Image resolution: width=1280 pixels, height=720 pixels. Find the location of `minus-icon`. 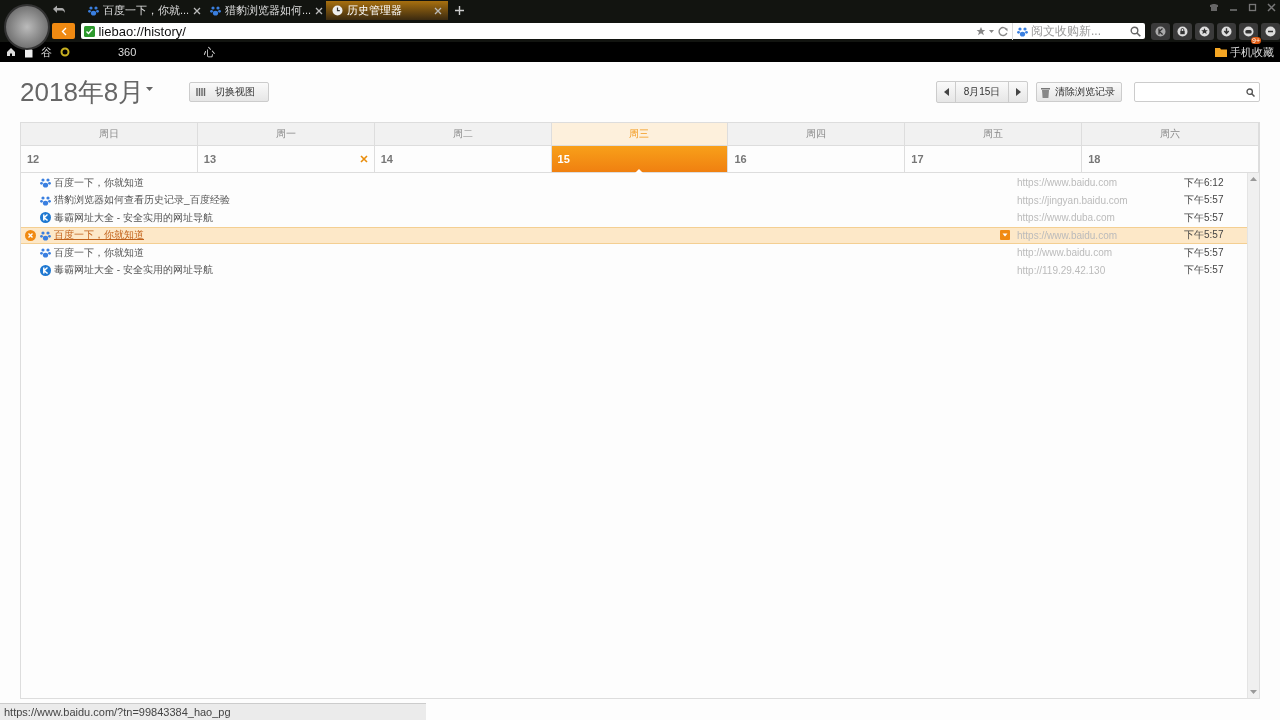

minus-icon is located at coordinates (1270, 31).